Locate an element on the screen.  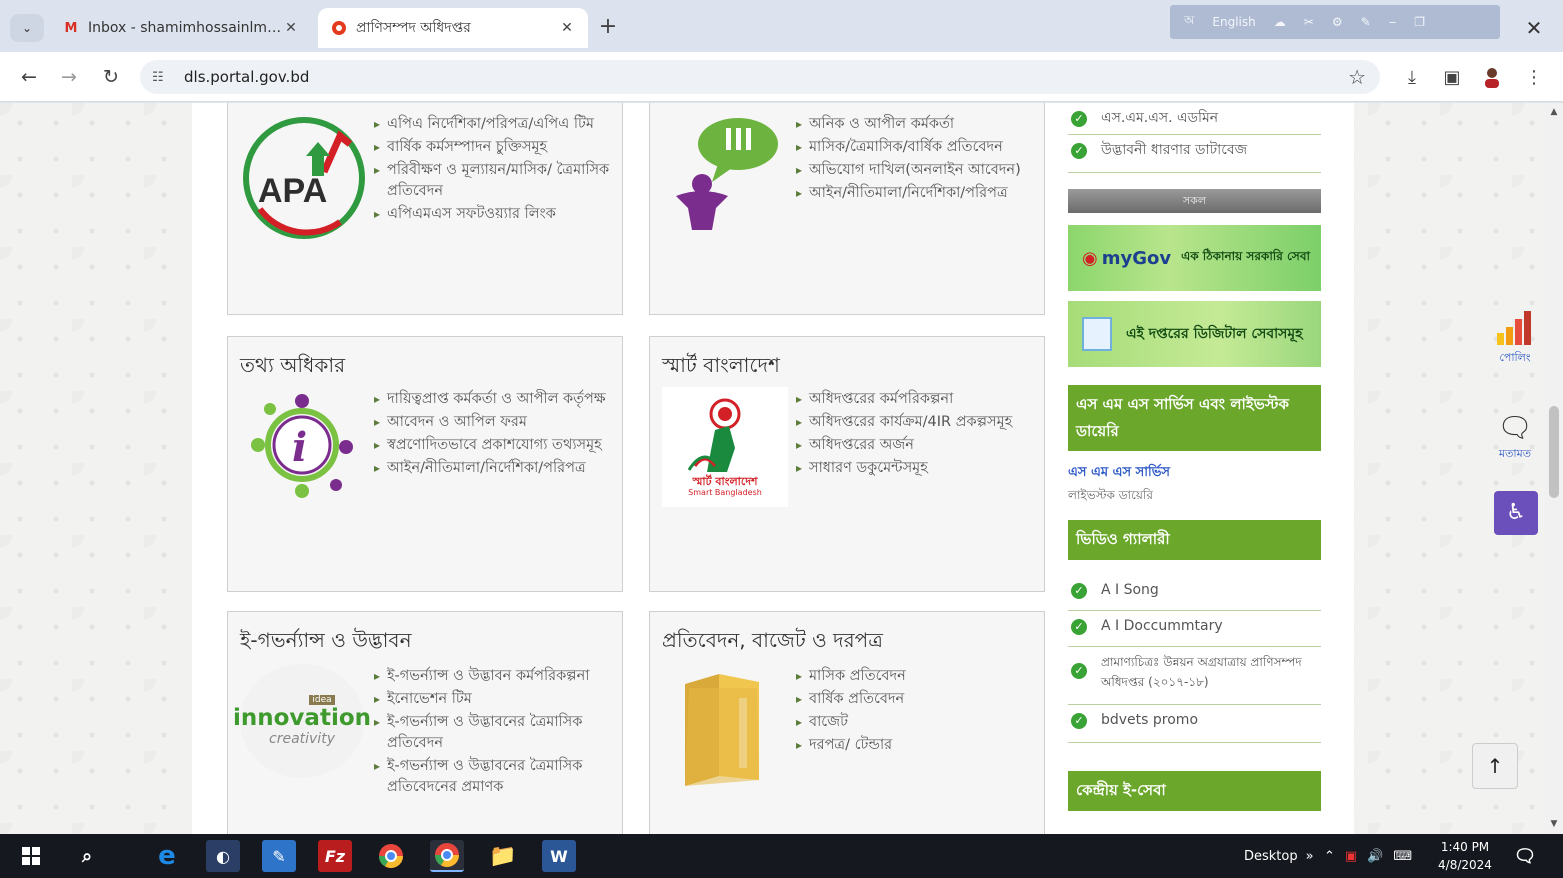
video-item-label: A I Doccummtary is located at coordinates (1162, 624).